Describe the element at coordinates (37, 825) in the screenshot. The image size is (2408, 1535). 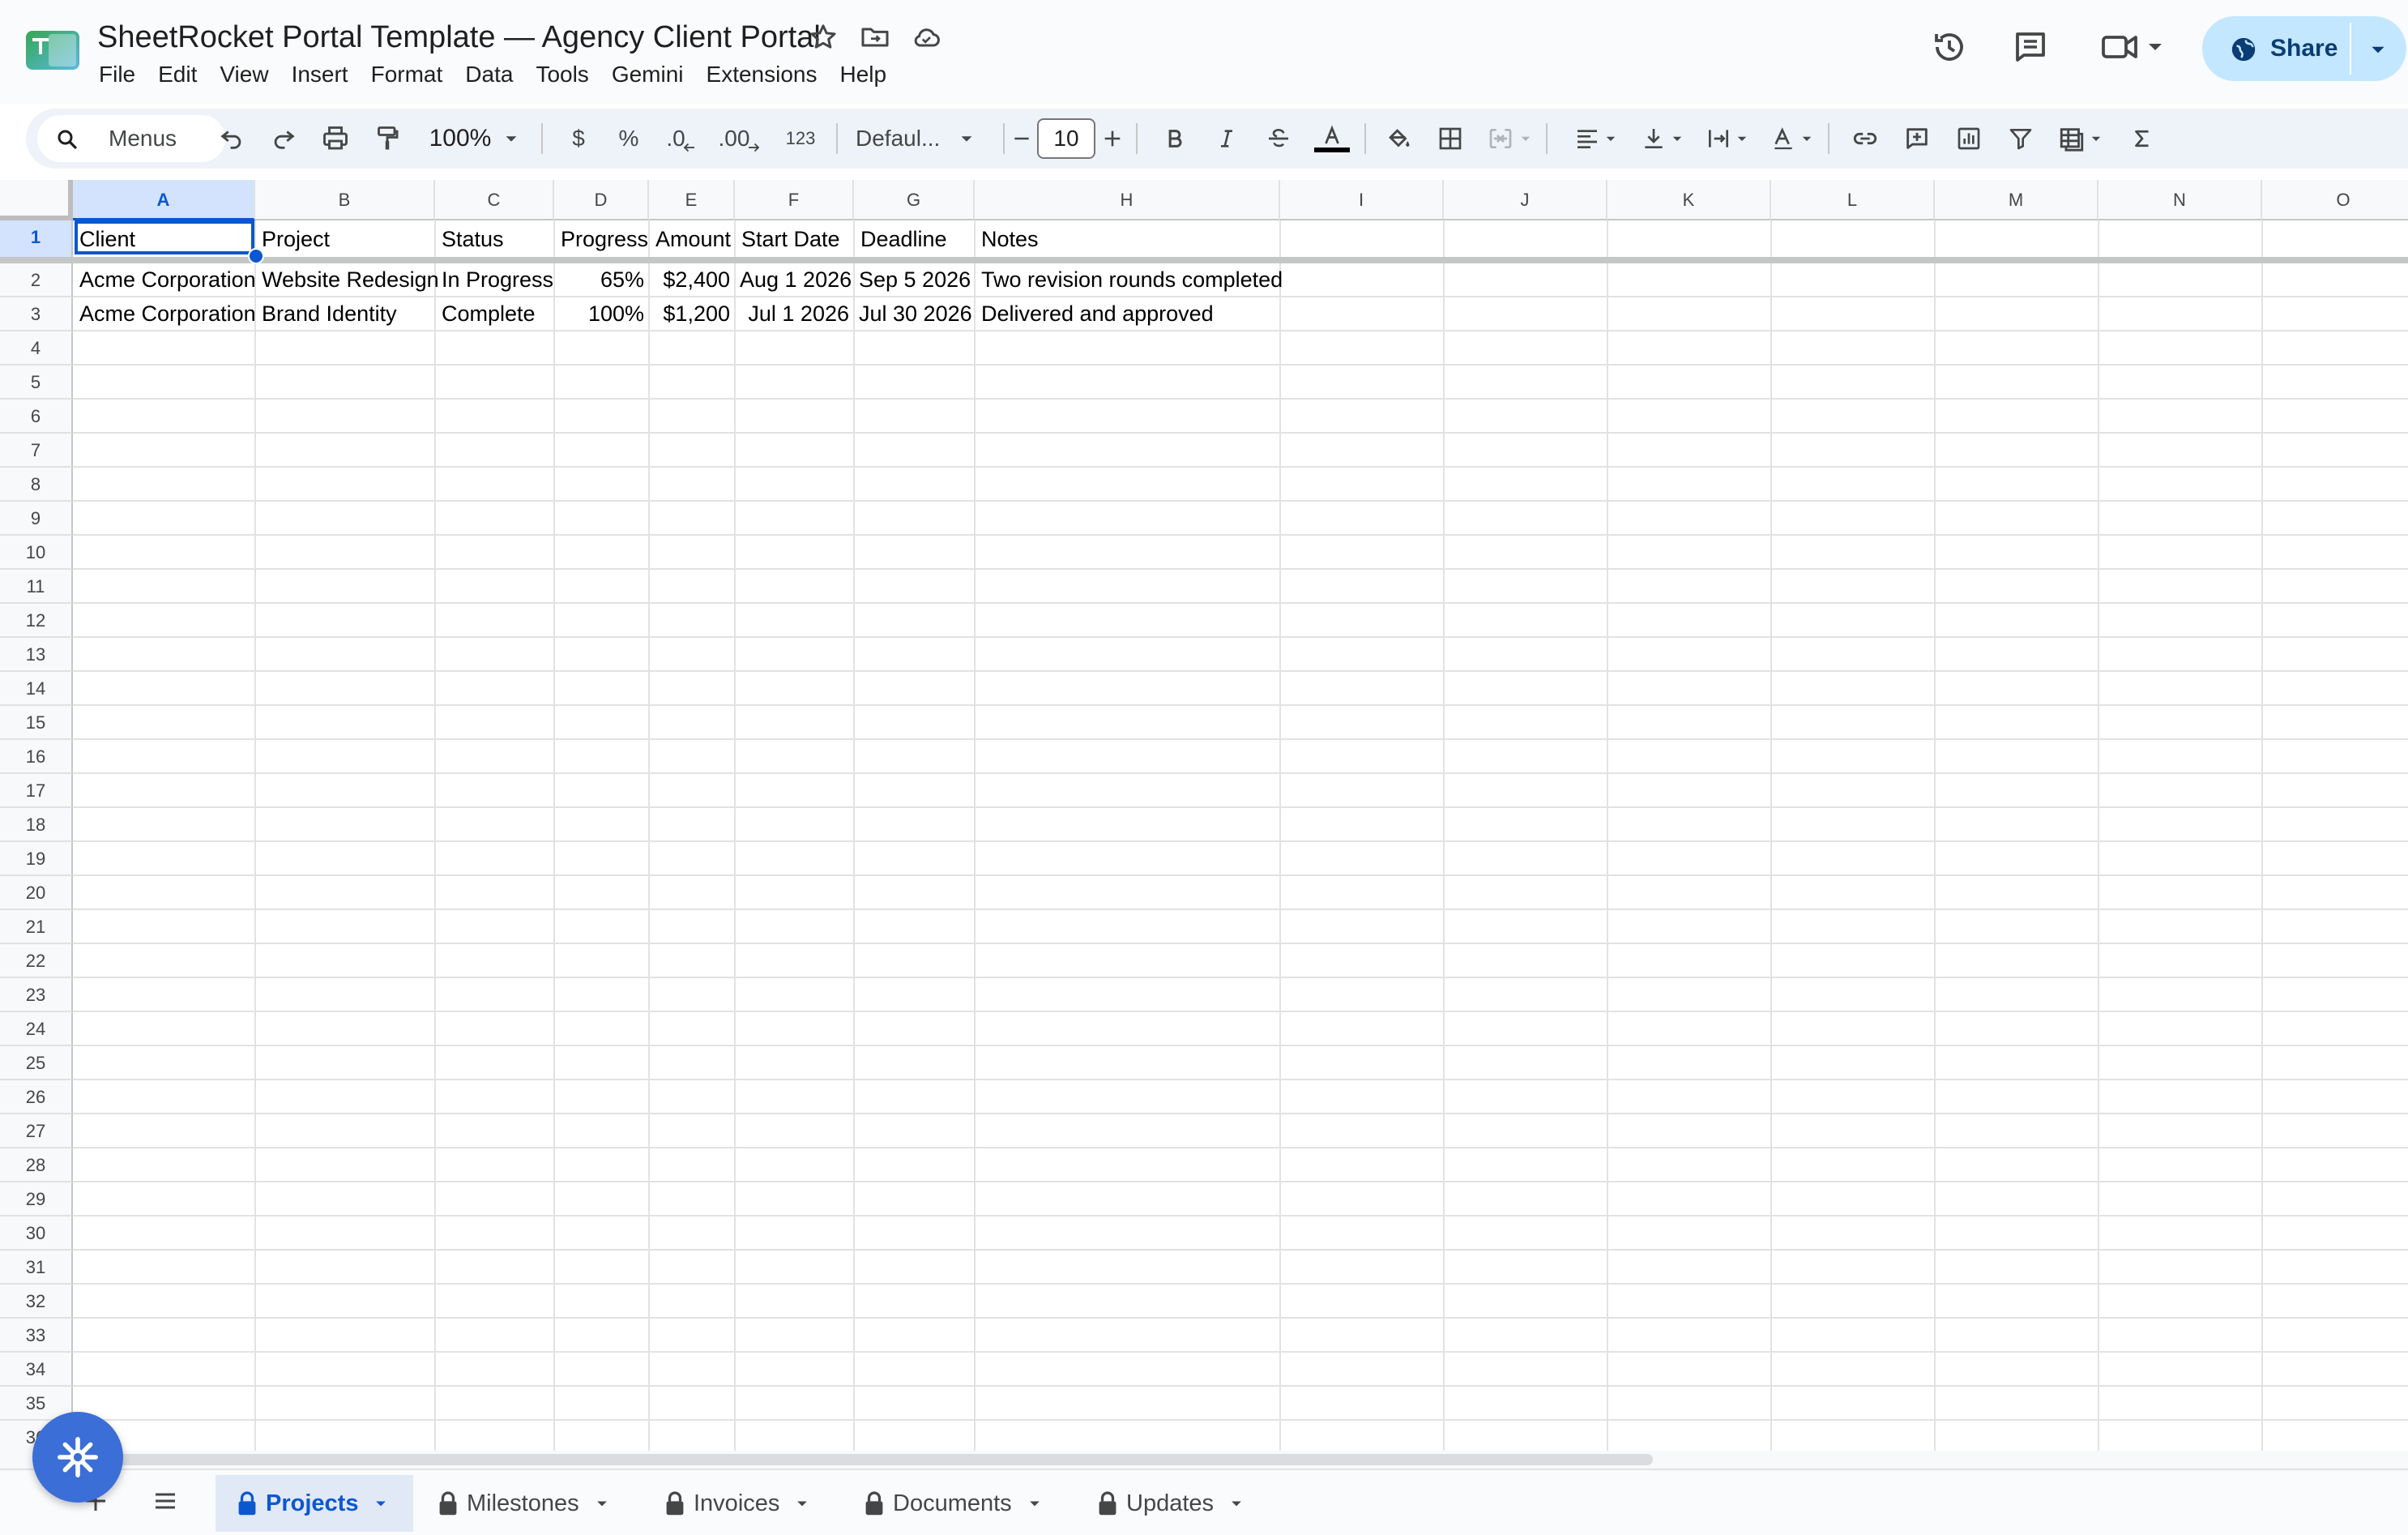
I see `row-header-18: 18` at that location.